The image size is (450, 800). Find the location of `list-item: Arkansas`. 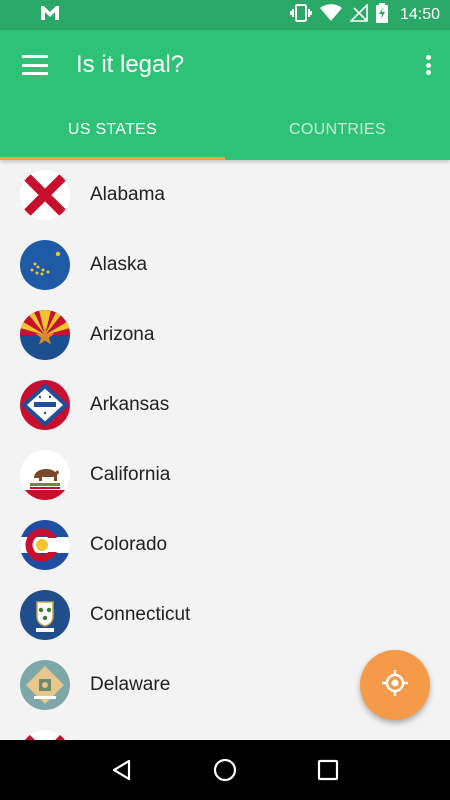

list-item: Arkansas is located at coordinates (225, 405).